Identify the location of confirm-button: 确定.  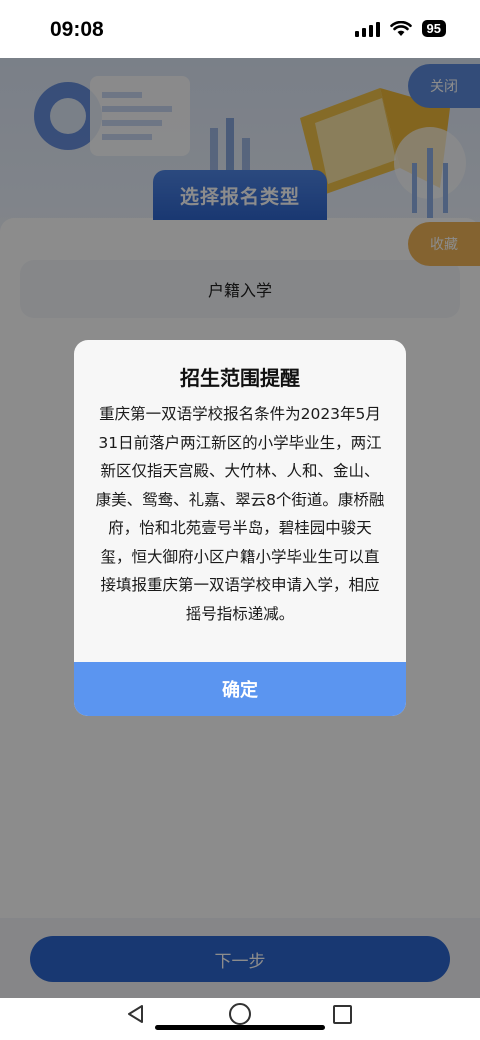
(240, 689).